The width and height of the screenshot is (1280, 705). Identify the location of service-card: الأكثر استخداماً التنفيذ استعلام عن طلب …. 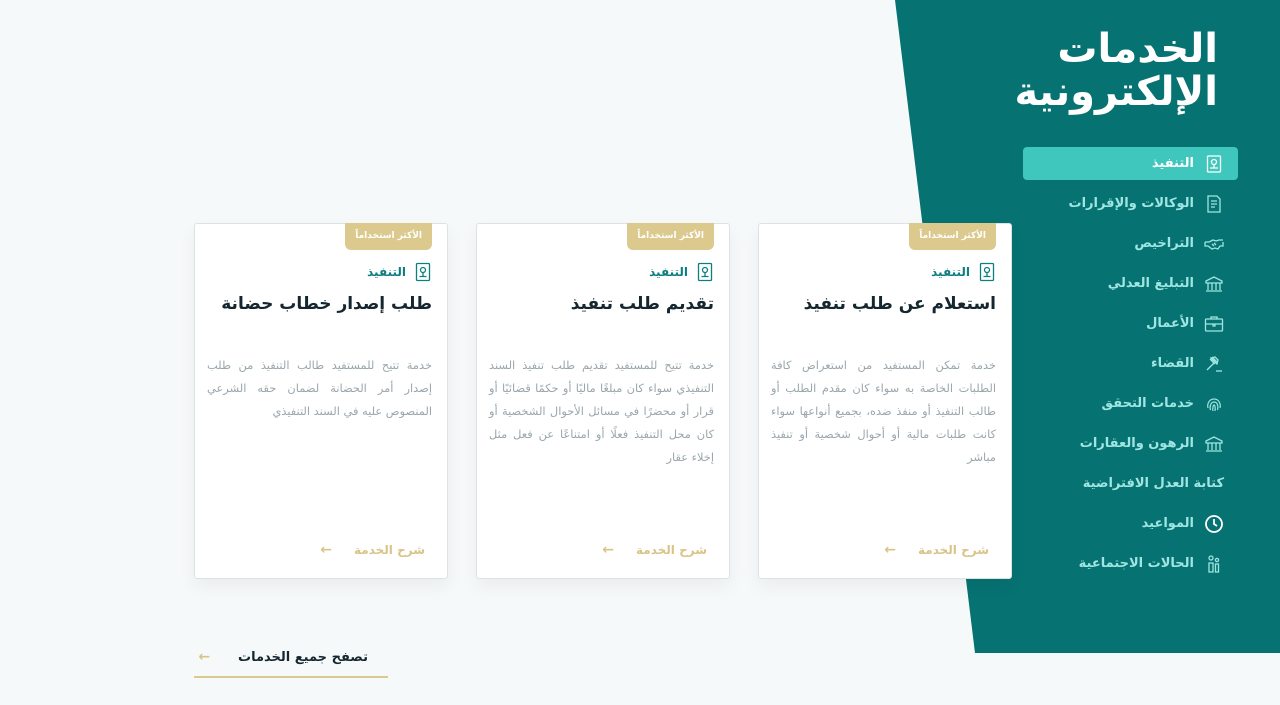
(885, 401).